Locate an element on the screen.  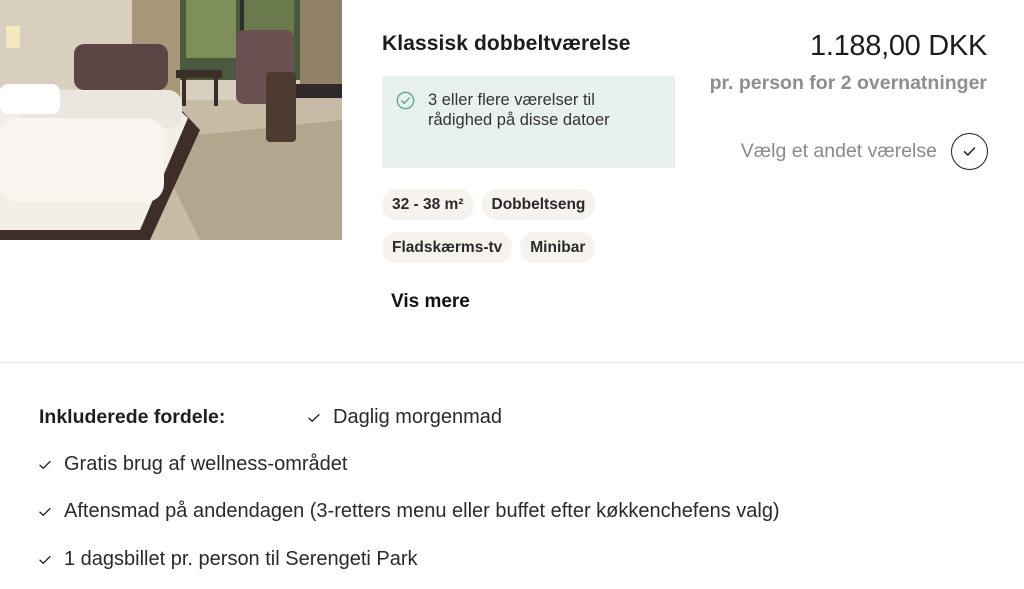
feature-chip-minibar: Minibar is located at coordinates (558, 247).